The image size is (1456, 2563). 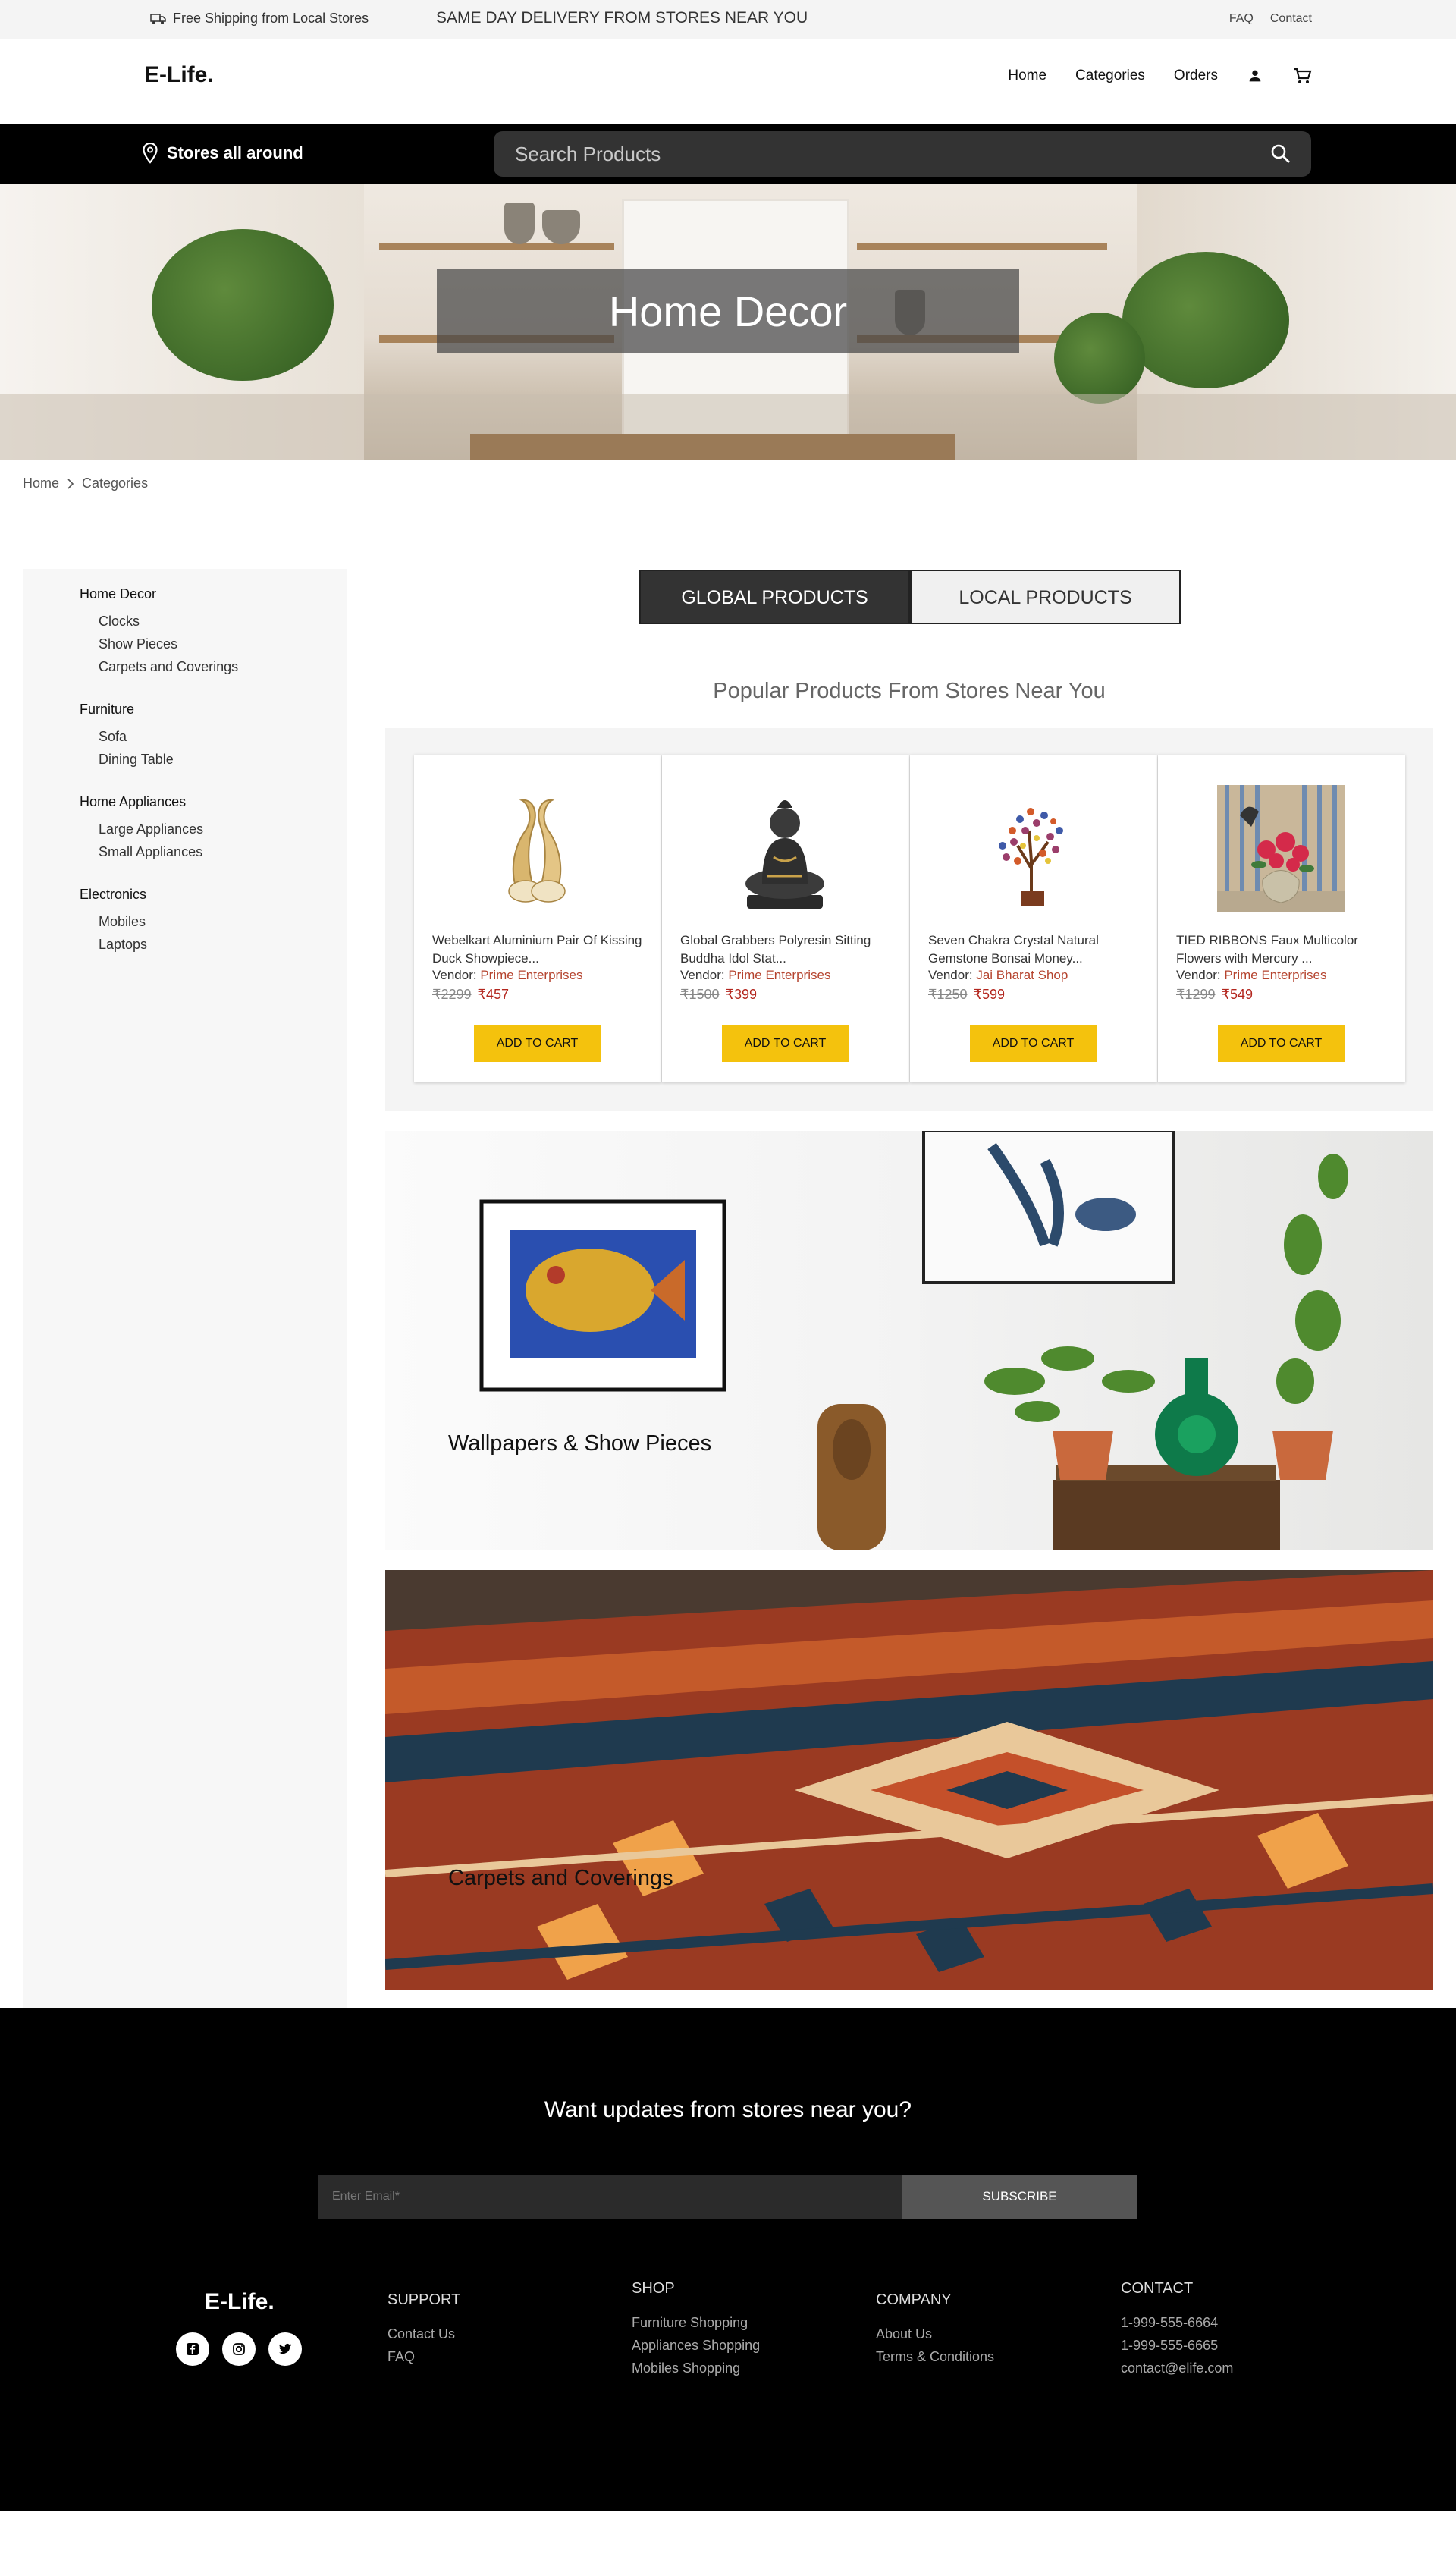 What do you see at coordinates (579, 1444) in the screenshot?
I see `banner-label-wallpapers: Wallpapers & Show Pieces` at bounding box center [579, 1444].